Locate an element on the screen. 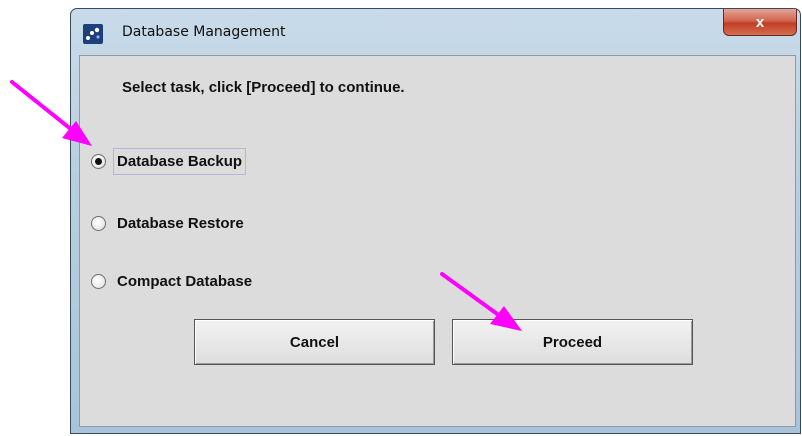 This screenshot has width=802, height=436. title-bar: Database Management x is located at coordinates (435, 32).